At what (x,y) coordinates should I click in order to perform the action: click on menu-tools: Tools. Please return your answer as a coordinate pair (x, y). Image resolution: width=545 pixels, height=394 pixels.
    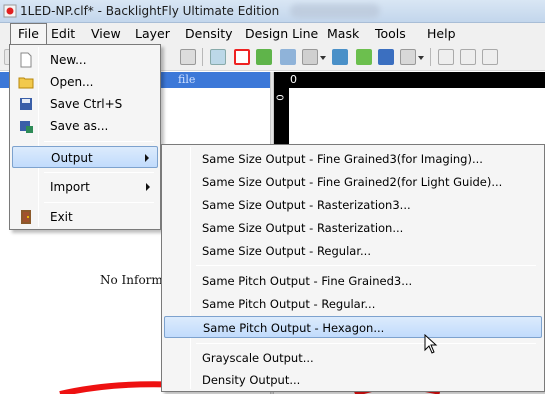
    Looking at the image, I should click on (390, 34).